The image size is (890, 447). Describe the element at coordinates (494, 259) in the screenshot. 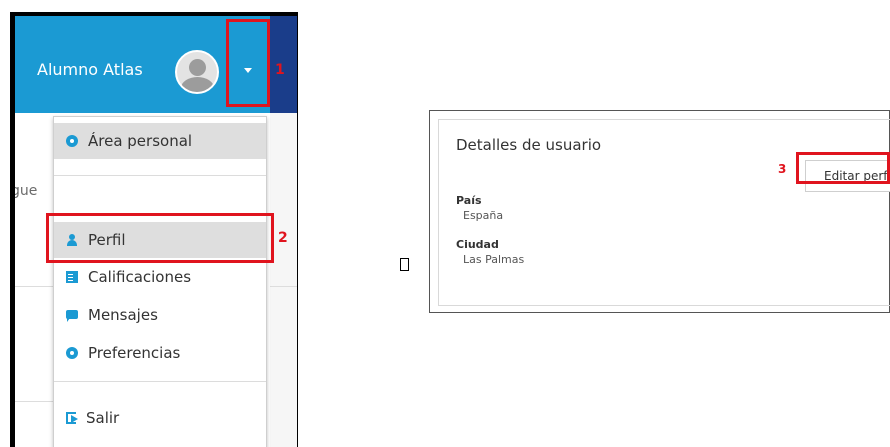

I see `city-value: Las Palmas` at that location.